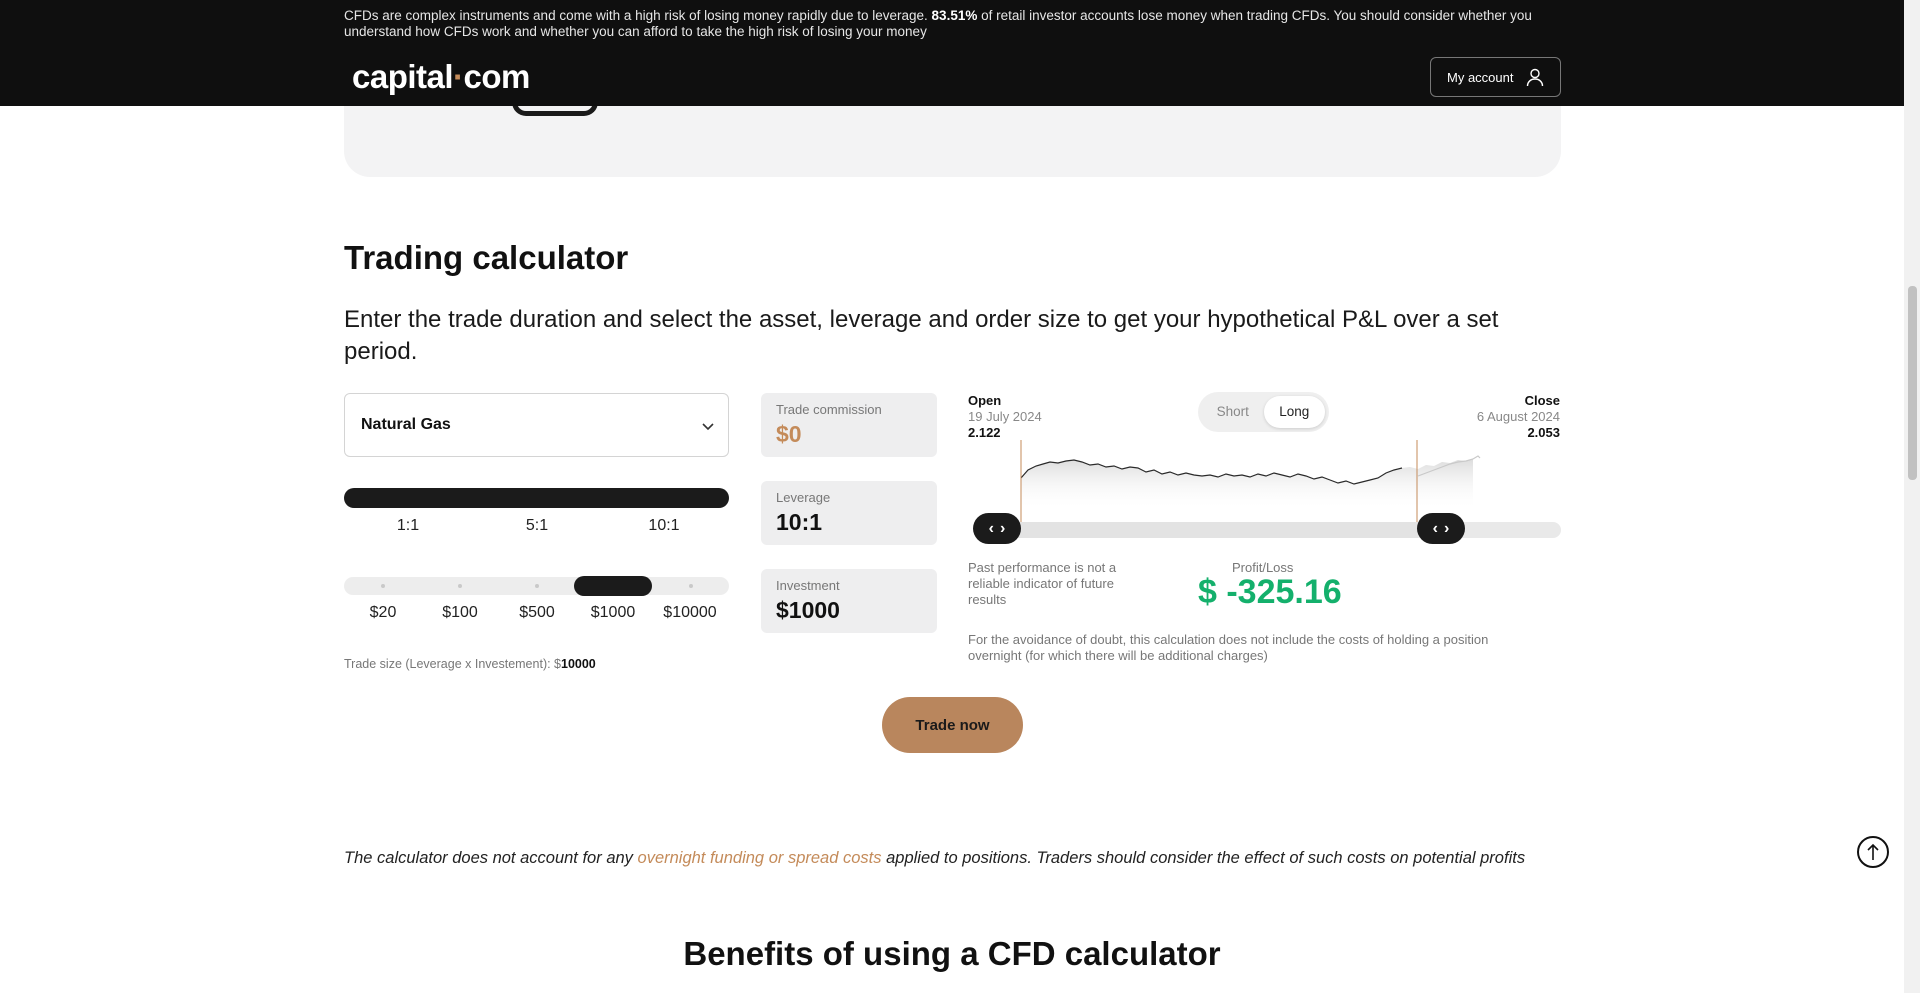 This screenshot has width=1920, height=993. I want to click on leverage-option: 10:1, so click(664, 526).